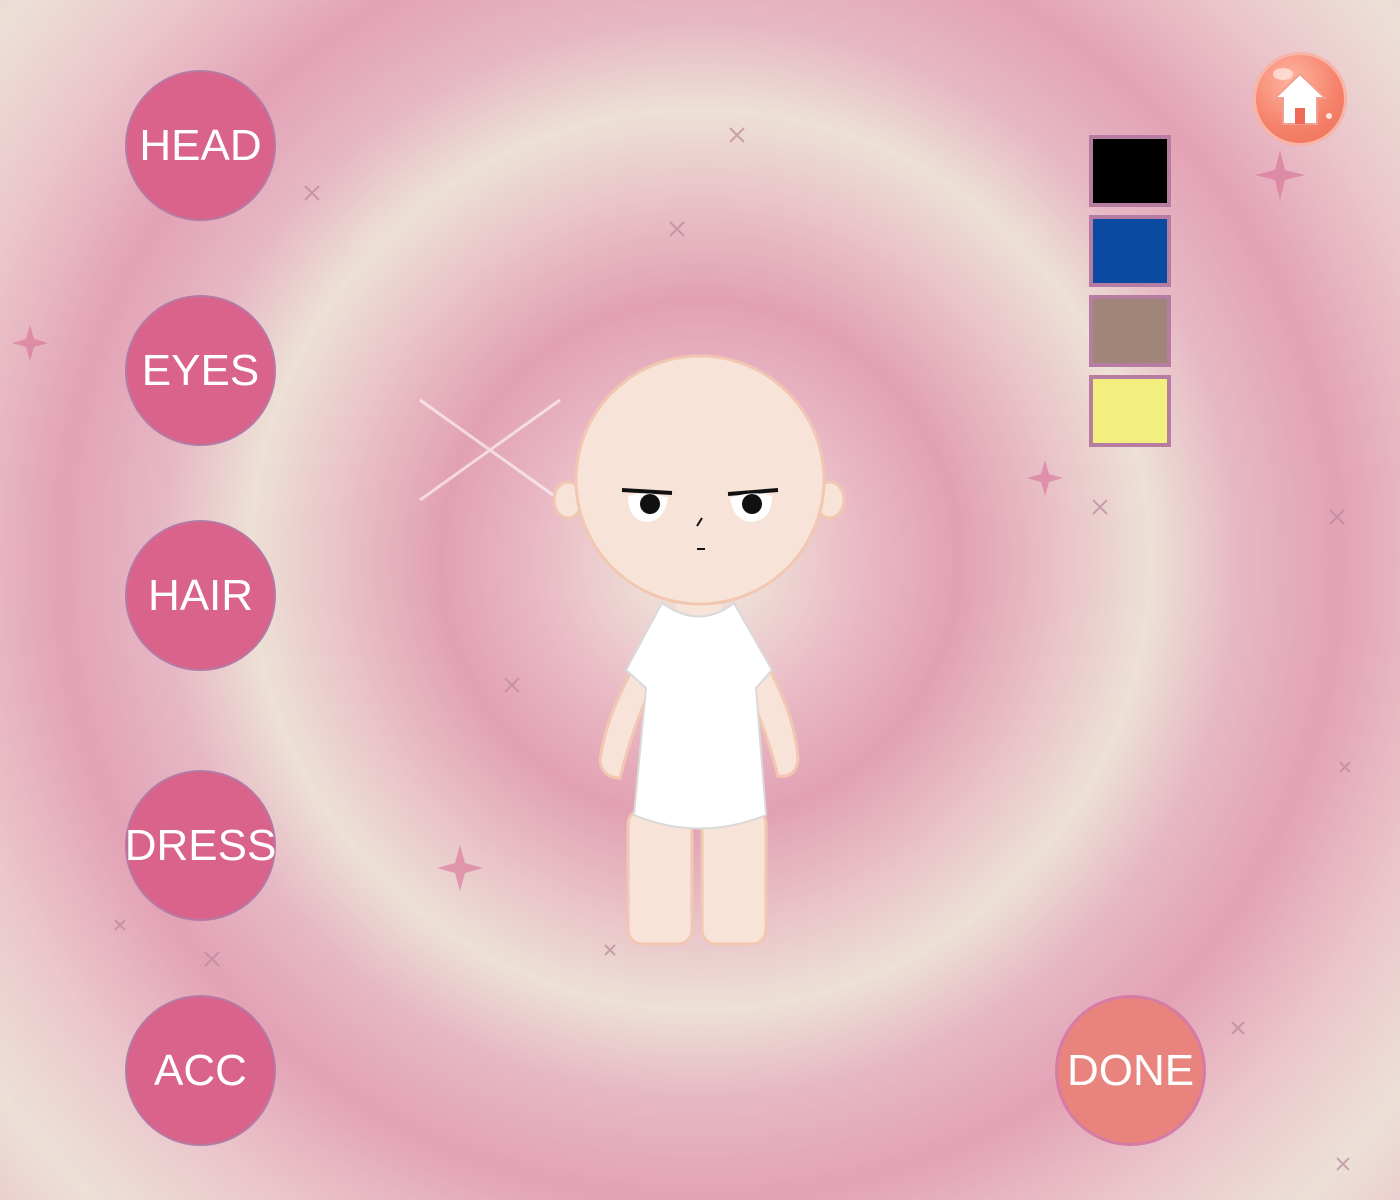 The image size is (1400, 1200). What do you see at coordinates (697, 877) in the screenshot?
I see `character-legs` at bounding box center [697, 877].